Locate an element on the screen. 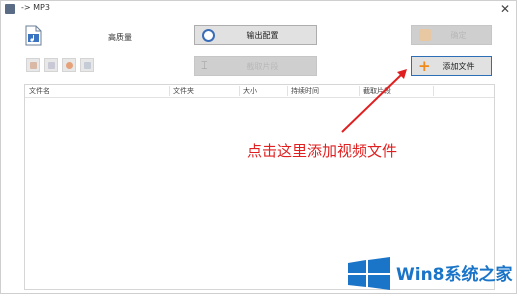  table-header: 文件名 文件夹 大小 持续时间 截取片段 is located at coordinates (259, 91).